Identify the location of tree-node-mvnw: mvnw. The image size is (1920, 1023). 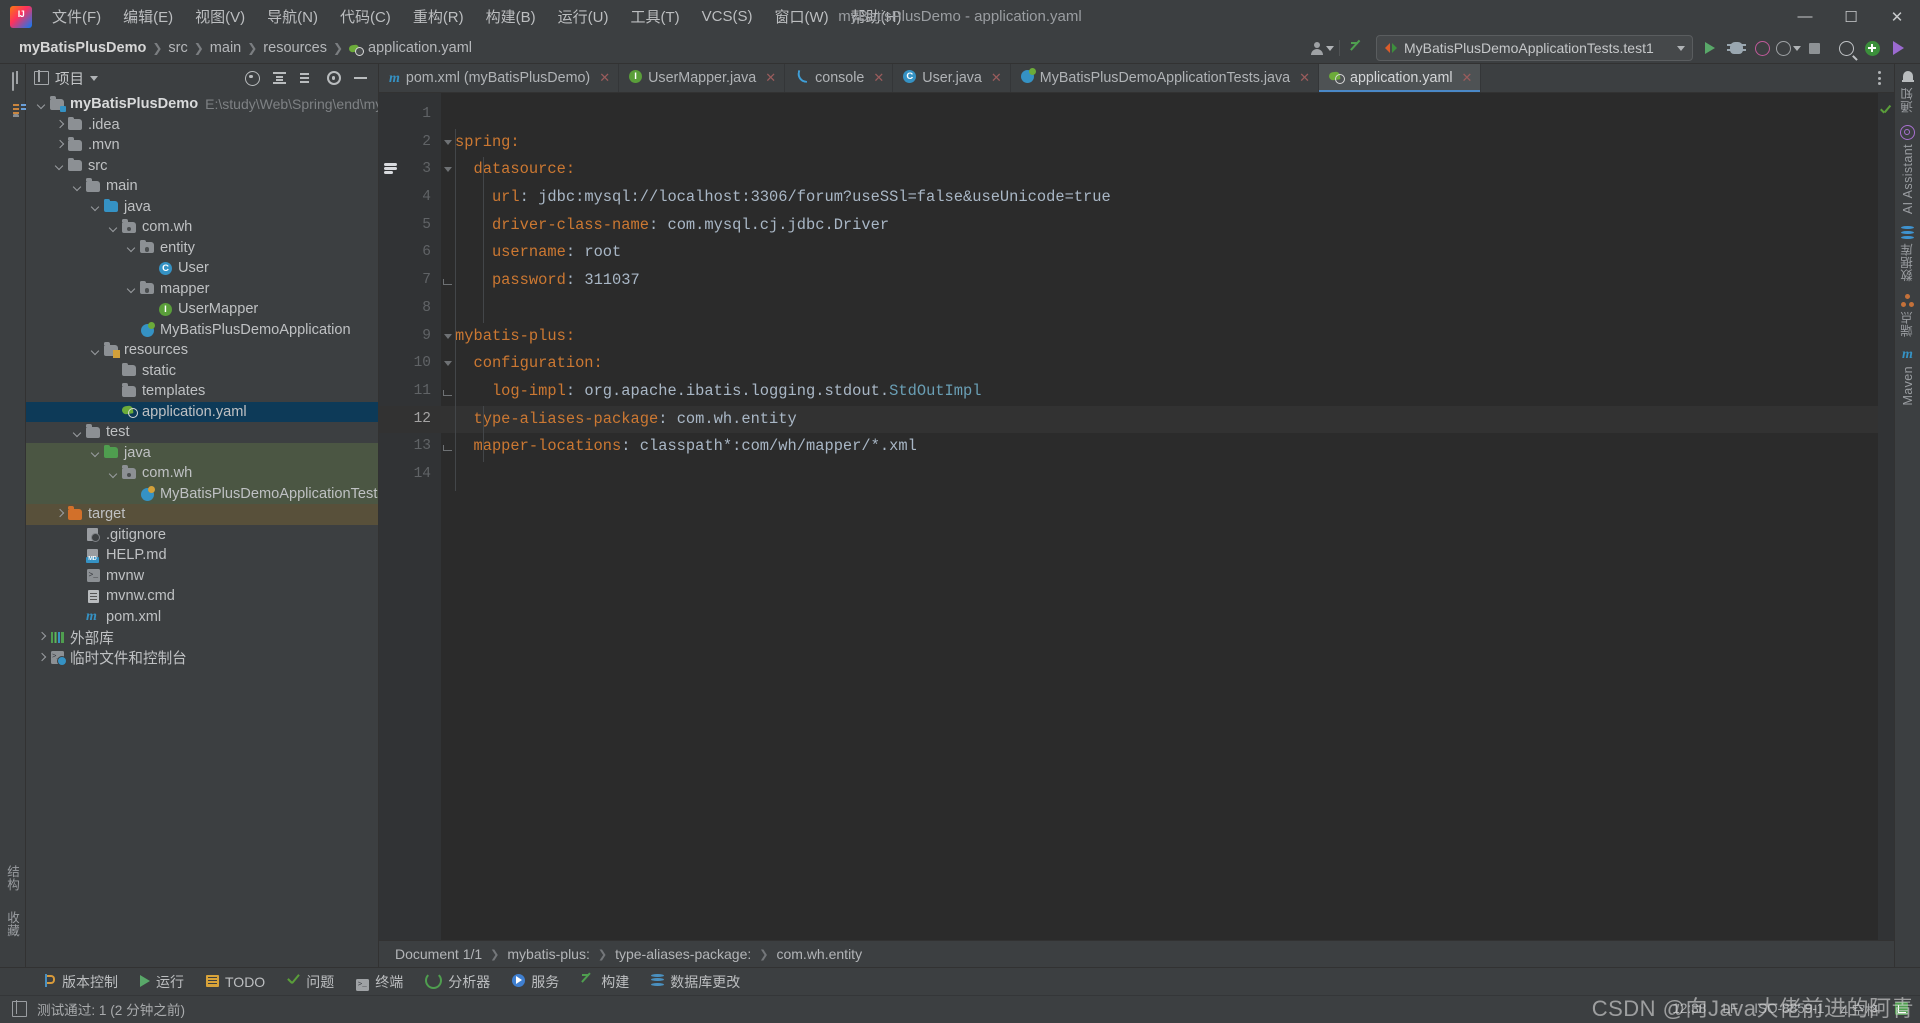
(202, 576).